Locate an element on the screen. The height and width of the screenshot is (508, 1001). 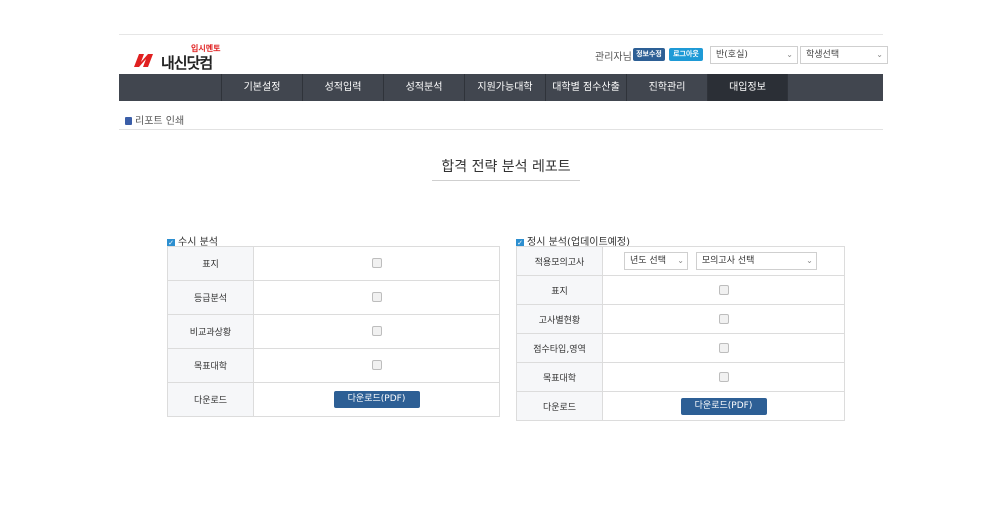
logo: 입시멘토 내신닷컴 is located at coordinates (188, 57).